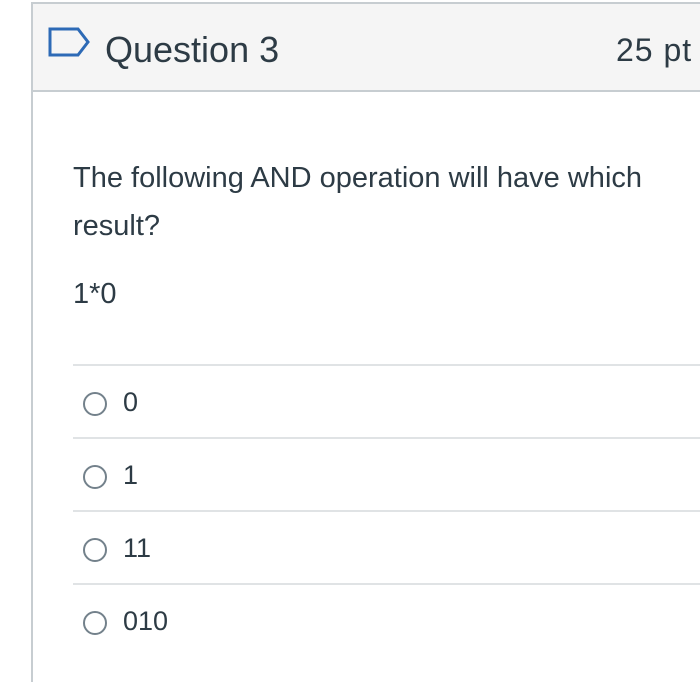 The height and width of the screenshot is (682, 700). Describe the element at coordinates (137, 548) in the screenshot. I see `answer-label: 11` at that location.